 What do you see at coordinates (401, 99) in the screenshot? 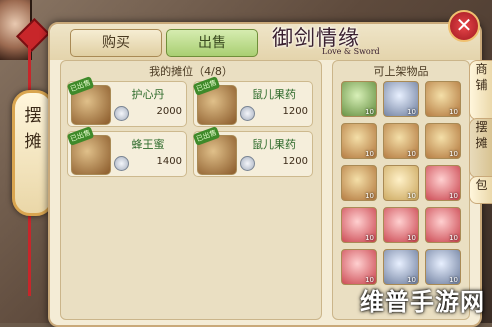
I see `pill-box-icon: 10` at bounding box center [401, 99].